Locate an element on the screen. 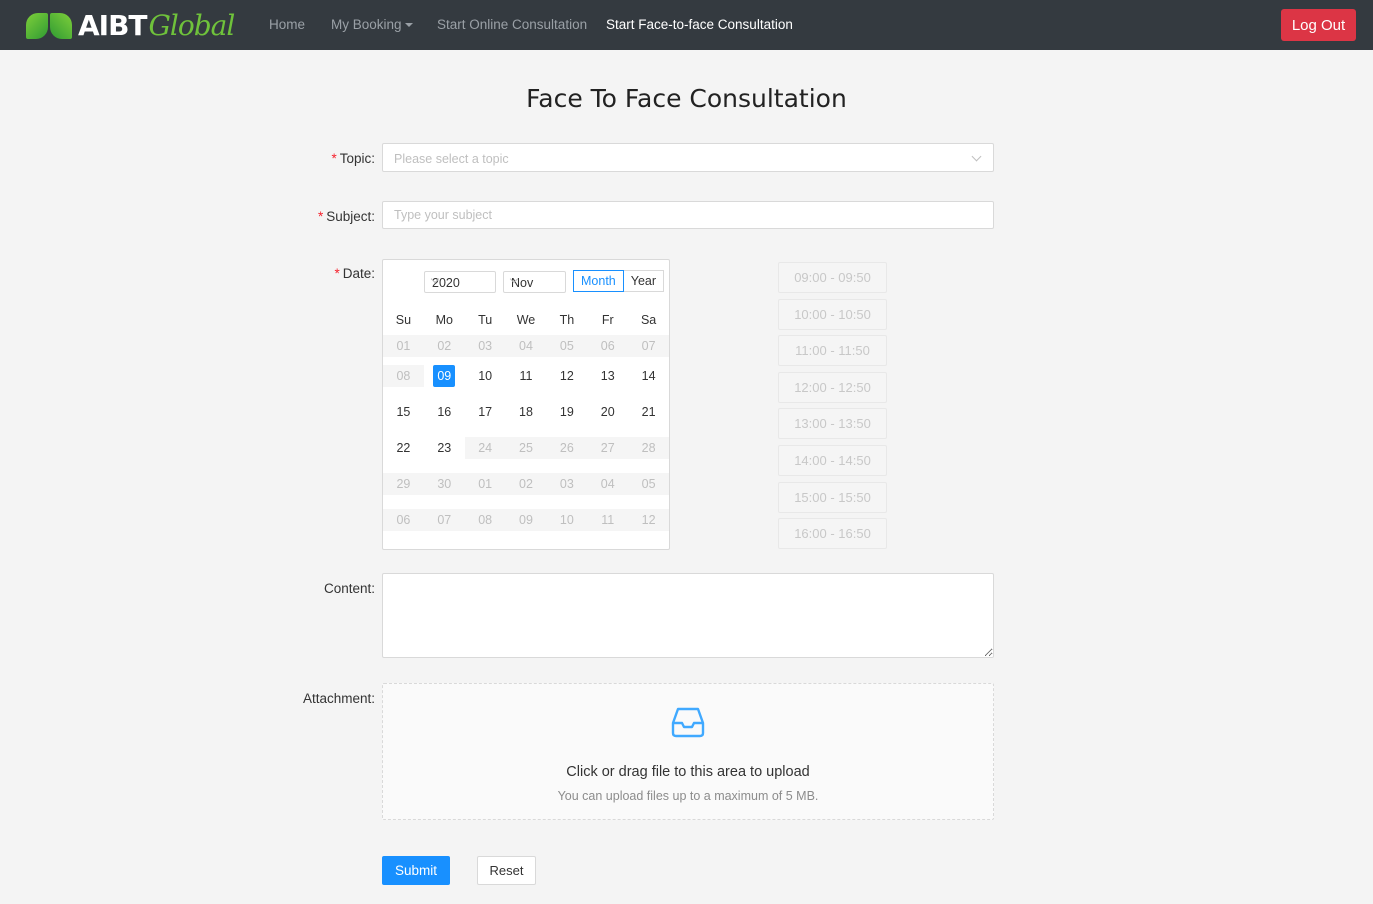 The width and height of the screenshot is (1373, 904). subject-input is located at coordinates (688, 215).